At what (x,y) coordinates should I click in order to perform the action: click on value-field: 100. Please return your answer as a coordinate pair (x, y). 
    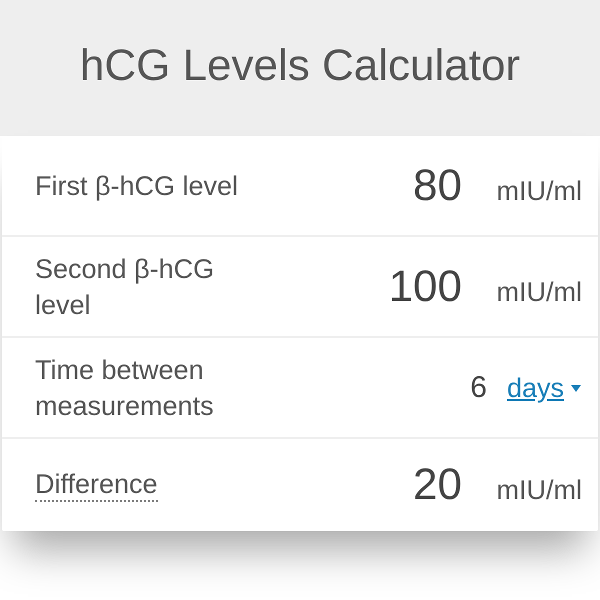
    Looking at the image, I should click on (425, 287).